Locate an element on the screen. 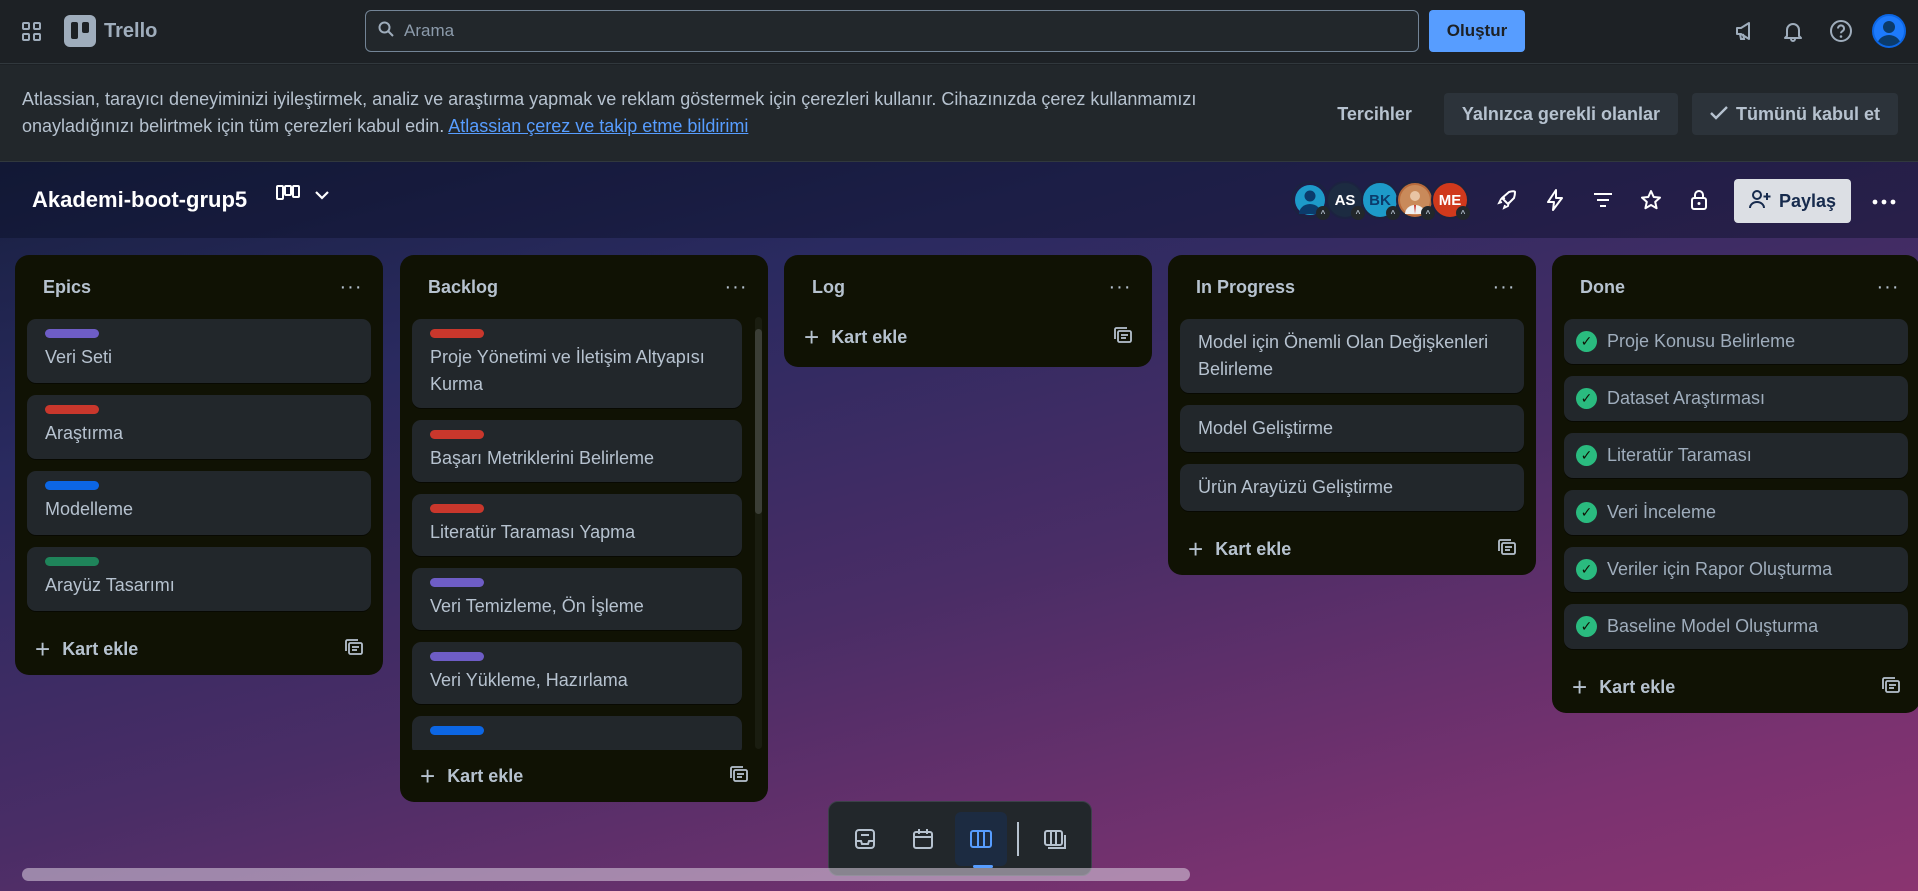  share-button: Paylaş is located at coordinates (1792, 201).